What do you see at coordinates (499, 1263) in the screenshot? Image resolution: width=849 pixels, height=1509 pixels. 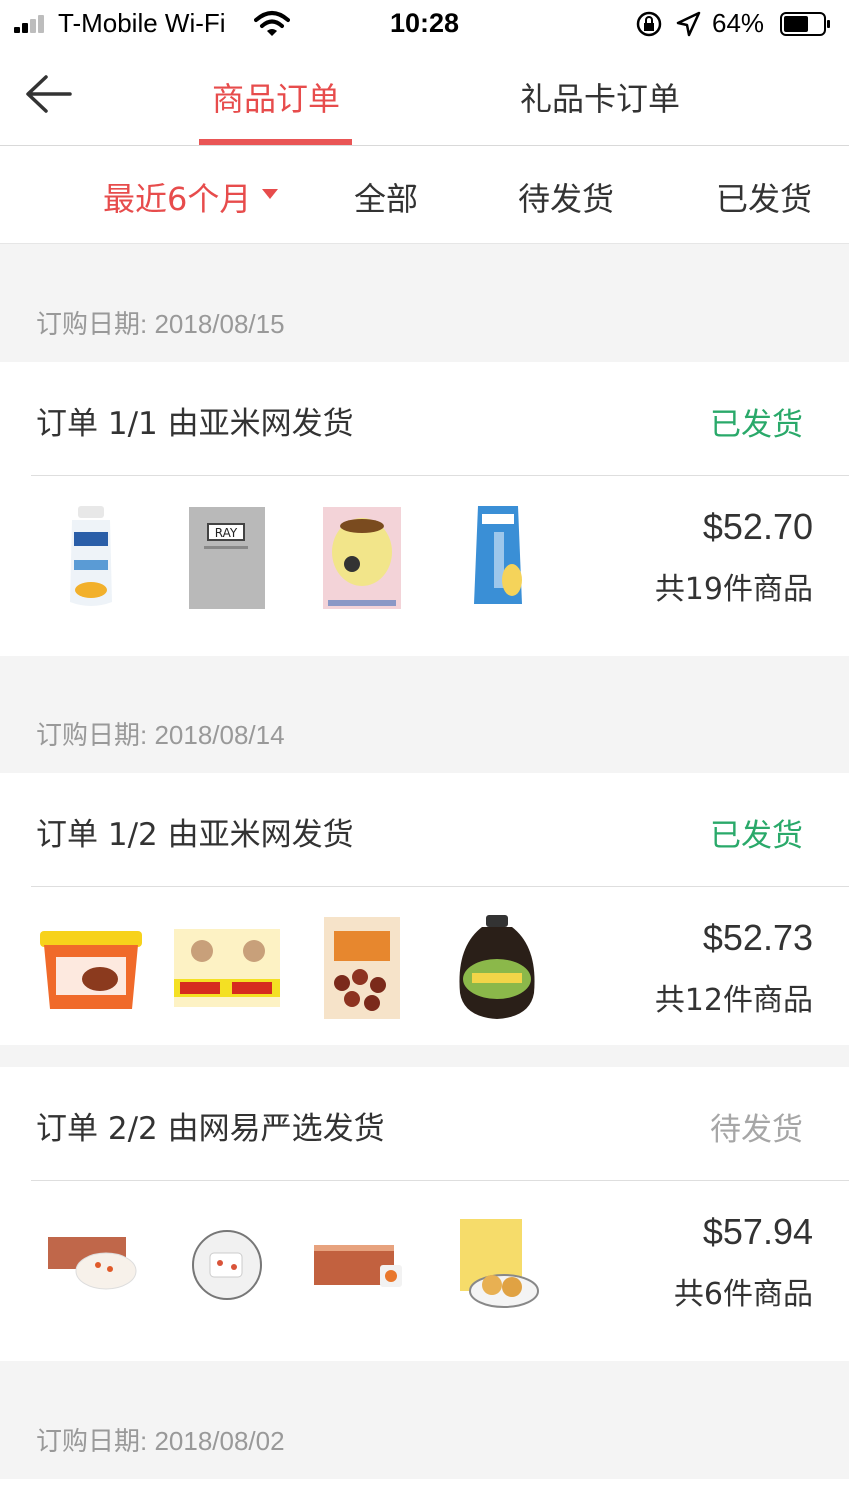 I see `pastry-plate-icon` at bounding box center [499, 1263].